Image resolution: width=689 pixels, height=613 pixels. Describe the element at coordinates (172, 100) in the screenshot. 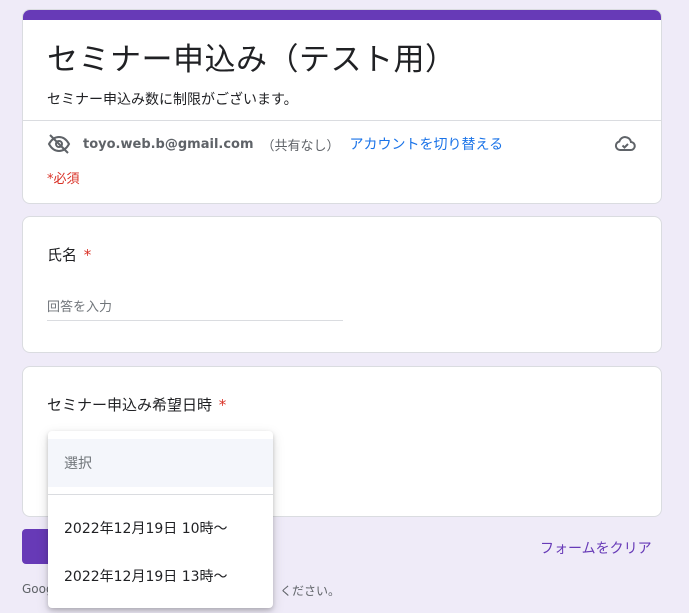

I see `form-description: セミナー申込み数に制限がございます。` at that location.